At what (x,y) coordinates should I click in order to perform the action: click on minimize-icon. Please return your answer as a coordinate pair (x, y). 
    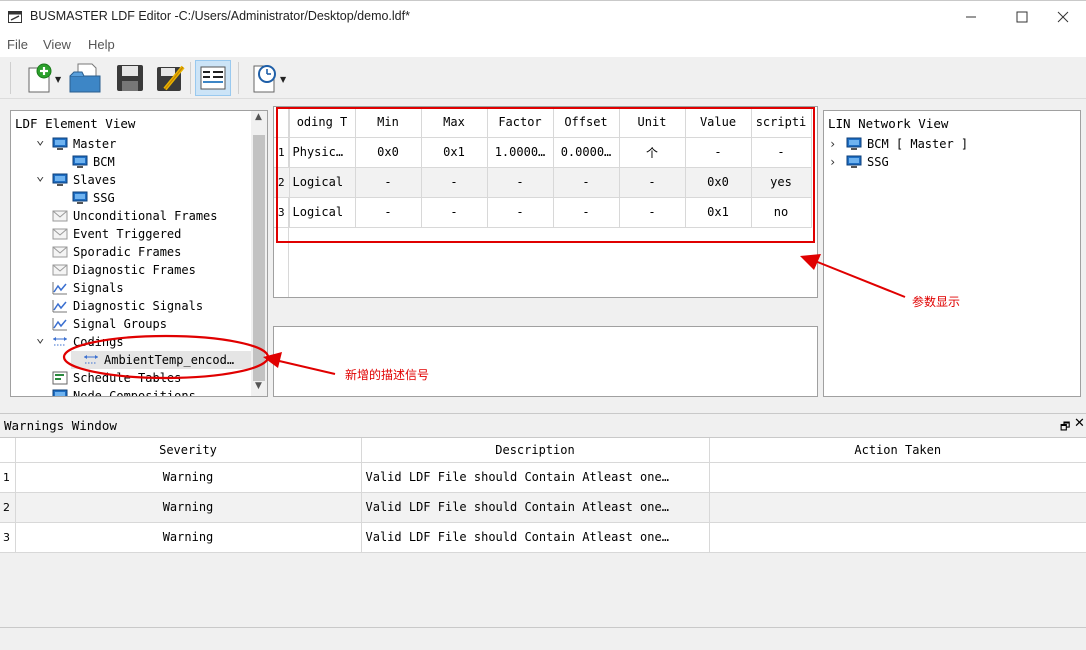
    Looking at the image, I should click on (971, 17).